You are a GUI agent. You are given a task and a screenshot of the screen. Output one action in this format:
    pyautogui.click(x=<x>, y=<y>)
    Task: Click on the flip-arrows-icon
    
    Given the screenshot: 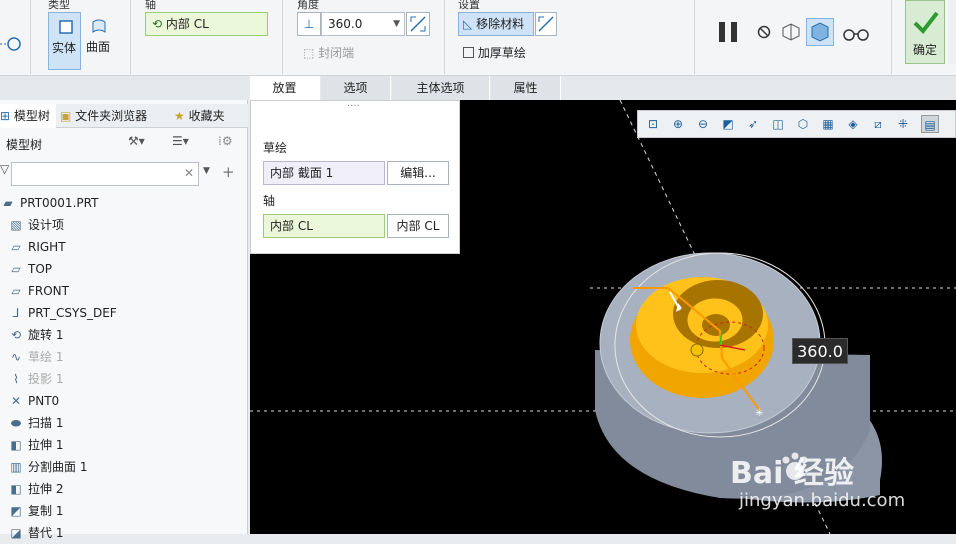 What is the action you would take?
    pyautogui.click(x=418, y=24)
    